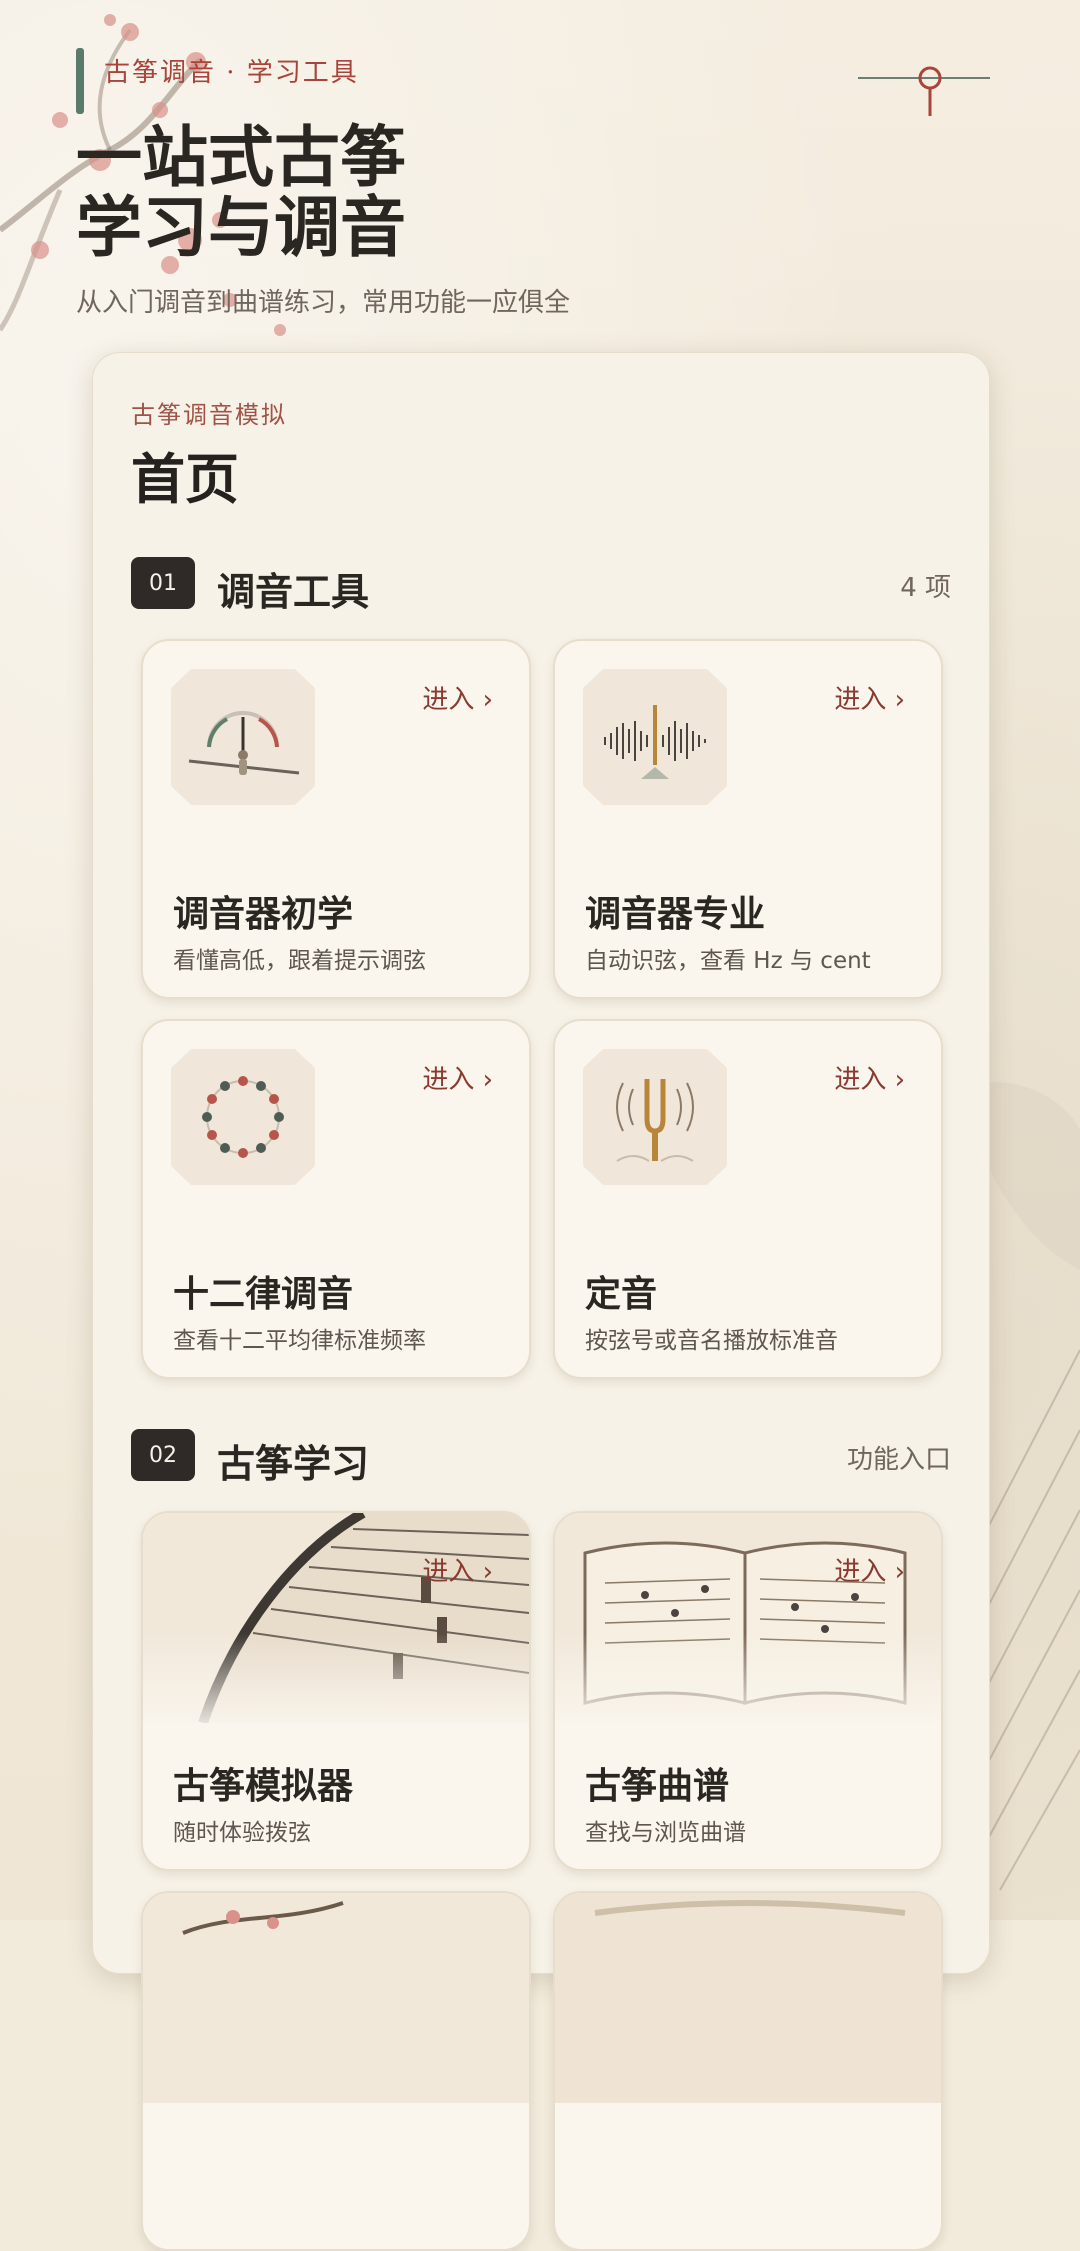  What do you see at coordinates (293, 1463) in the screenshot?
I see `section-title: 古筝学习` at bounding box center [293, 1463].